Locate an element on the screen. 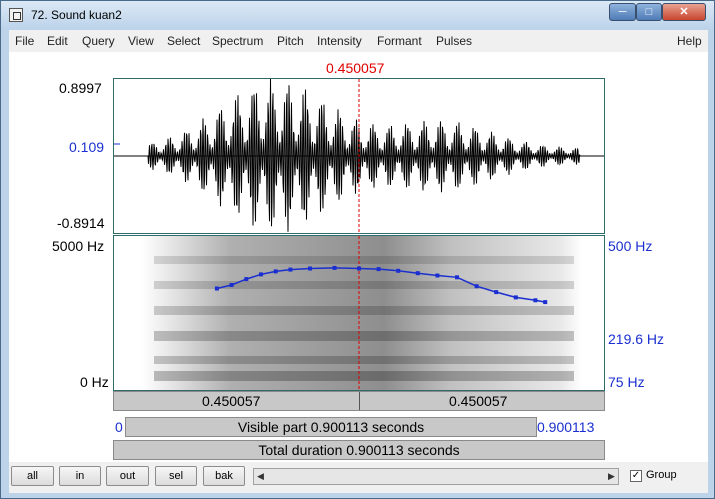  spectrogram-max-label: 5000 Hz is located at coordinates (78, 246).